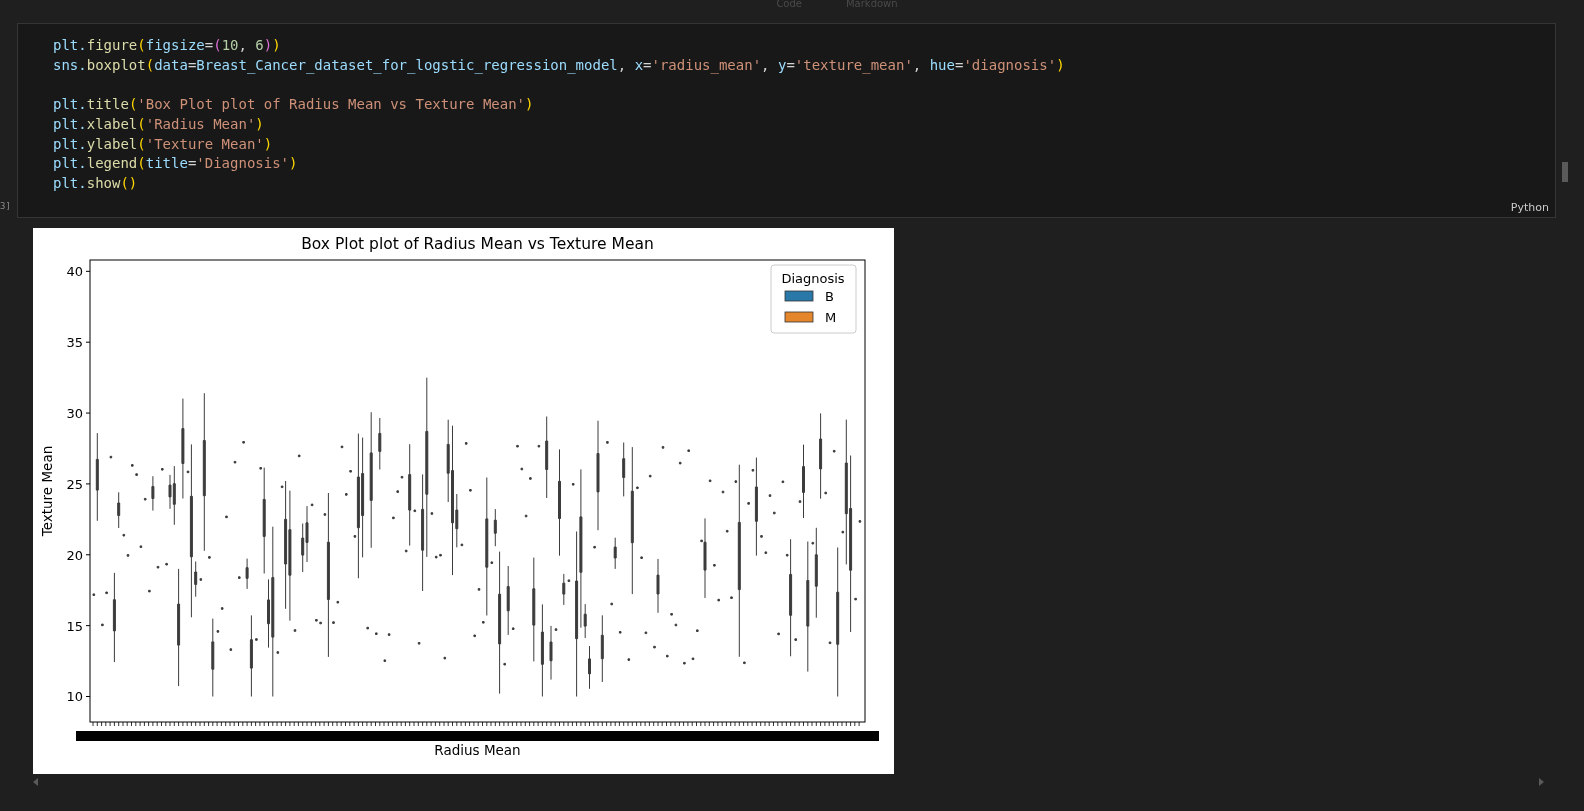 The image size is (1584, 811). What do you see at coordinates (1541, 782) in the screenshot?
I see `scroll-right-icon` at bounding box center [1541, 782].